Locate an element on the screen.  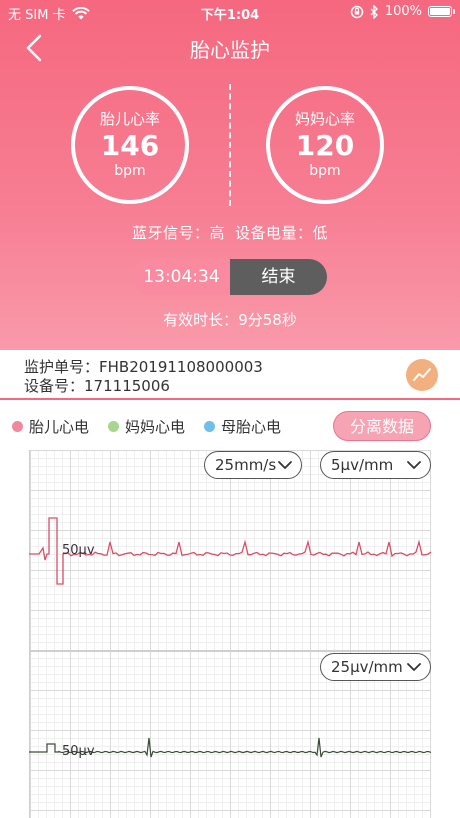
maternal-heart-rate-ring: 妈妈心率 120 bpm is located at coordinates (325, 145).